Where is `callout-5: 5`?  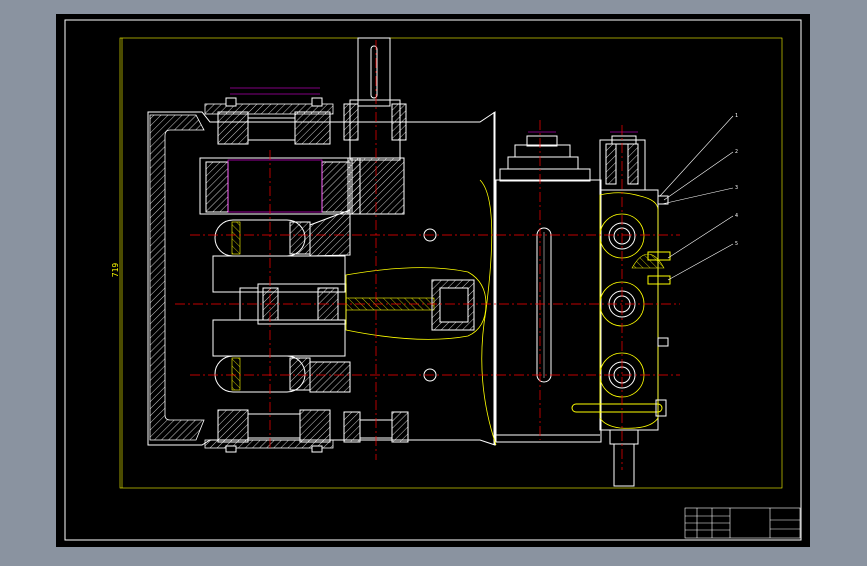 callout-5: 5 is located at coordinates (736, 244).